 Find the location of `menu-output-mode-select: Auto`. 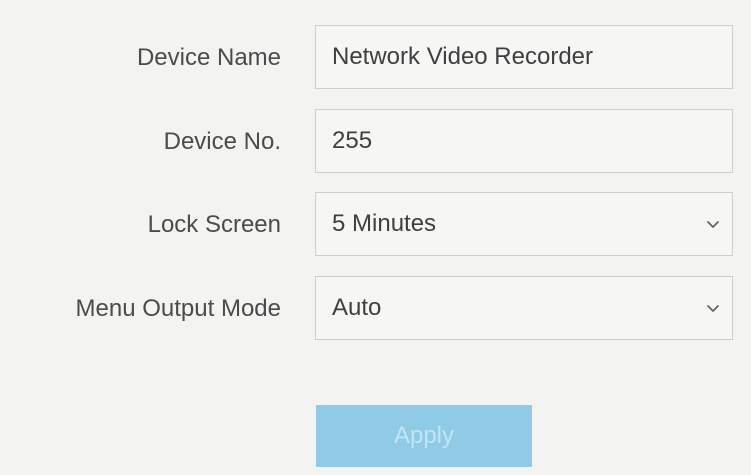

menu-output-mode-select: Auto is located at coordinates (524, 308).